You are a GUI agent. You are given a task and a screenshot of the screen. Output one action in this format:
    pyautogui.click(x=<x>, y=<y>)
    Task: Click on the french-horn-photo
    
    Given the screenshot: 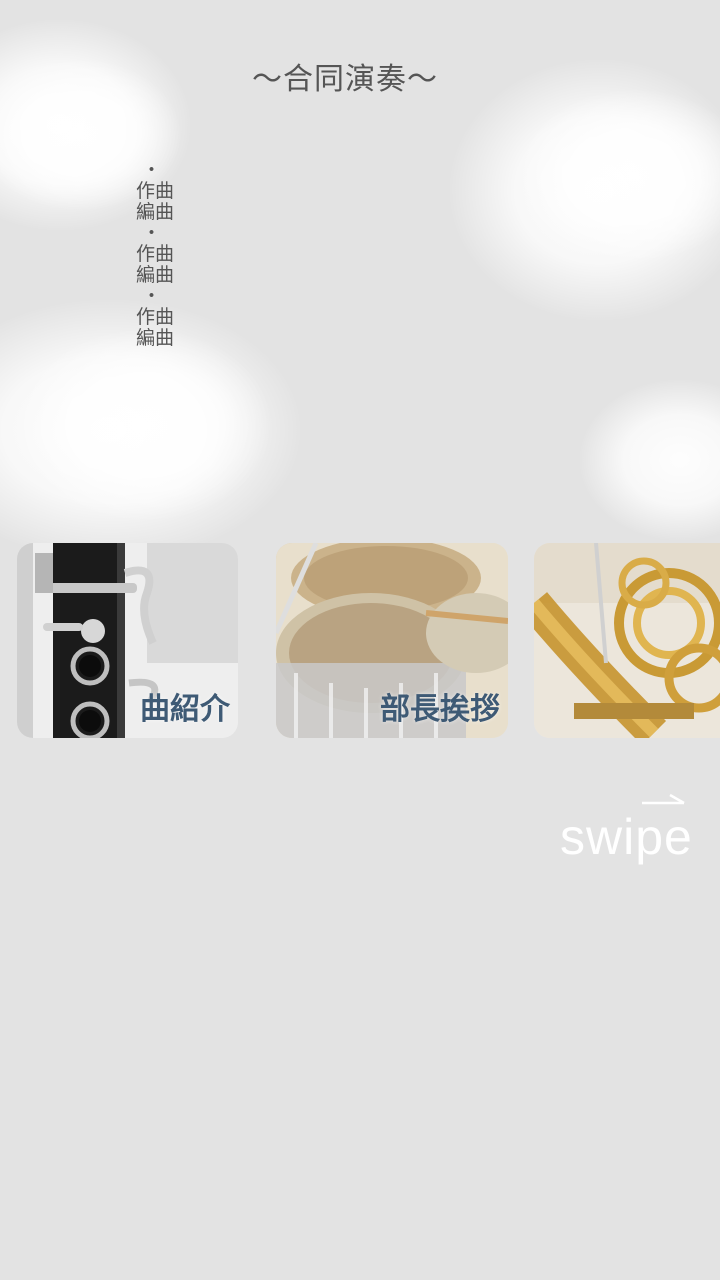 What is the action you would take?
    pyautogui.click(x=627, y=640)
    